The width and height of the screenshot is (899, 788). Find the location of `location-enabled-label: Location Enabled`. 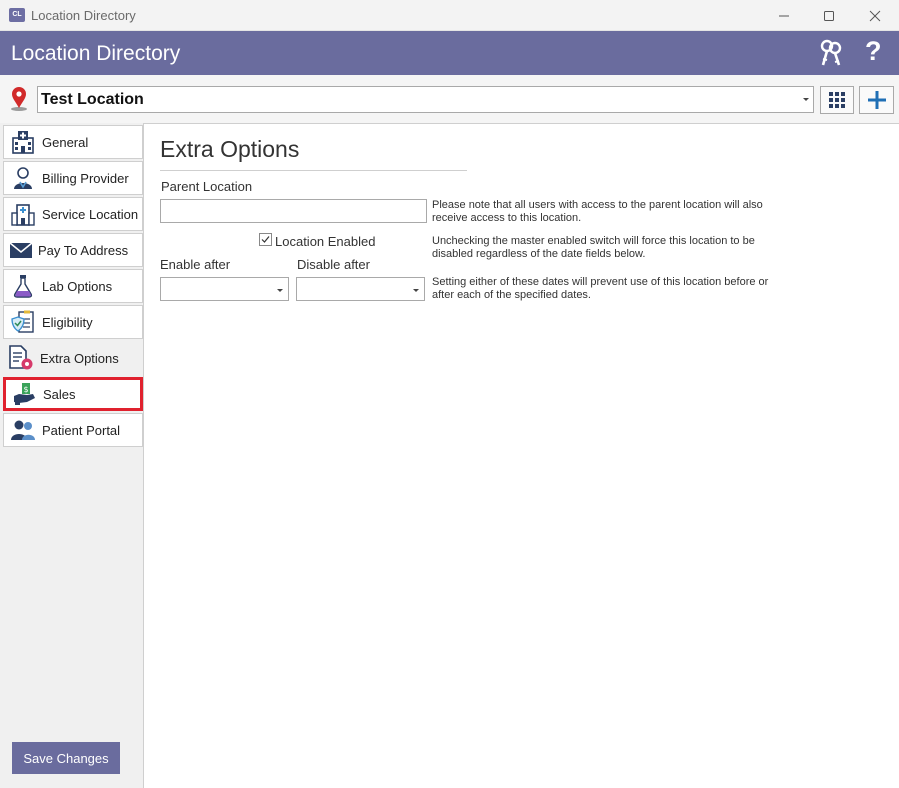

location-enabled-label: Location Enabled is located at coordinates (325, 241).